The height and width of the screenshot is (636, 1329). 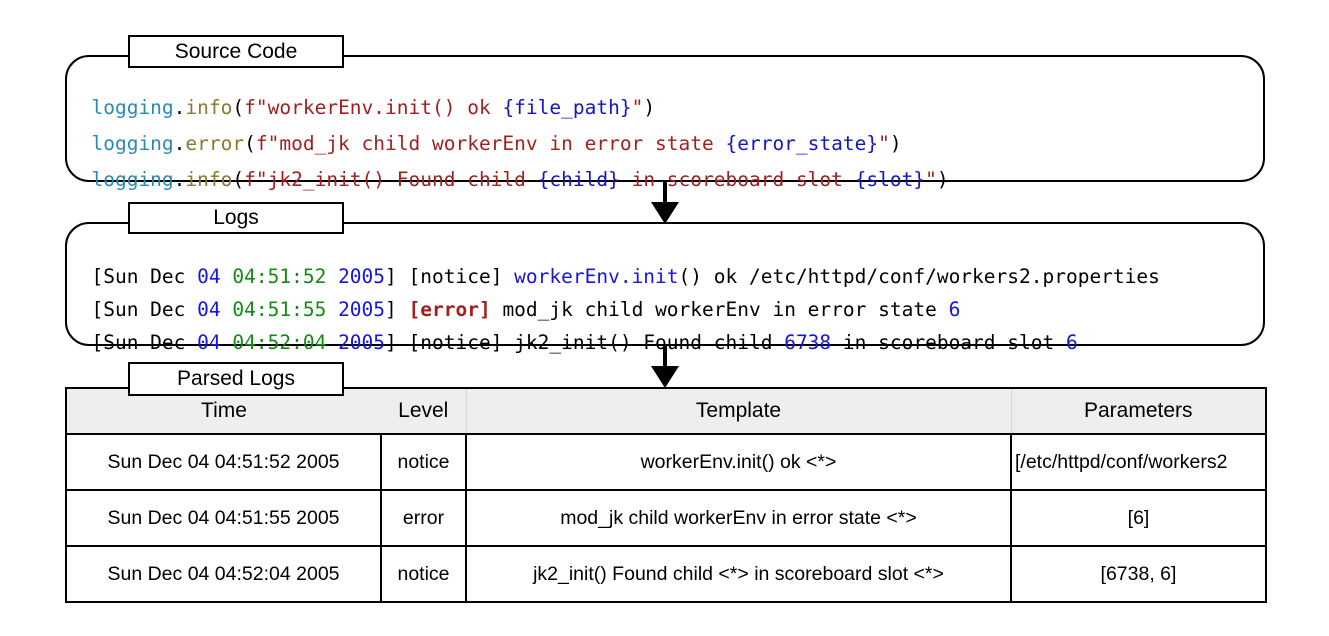 I want to click on column-header-parameters: Parameters, so click(x=1138, y=411).